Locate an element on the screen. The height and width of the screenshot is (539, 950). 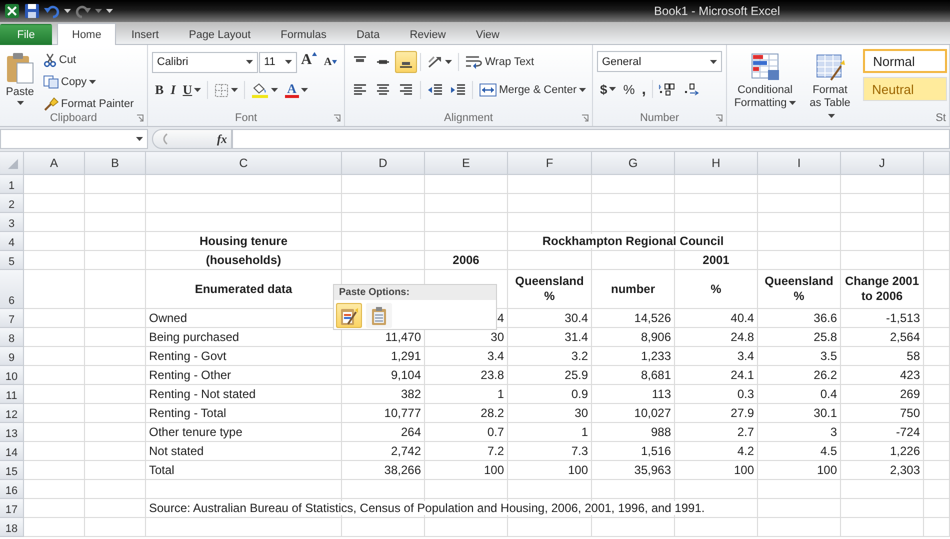
row-header: 10 is located at coordinates (12, 375).